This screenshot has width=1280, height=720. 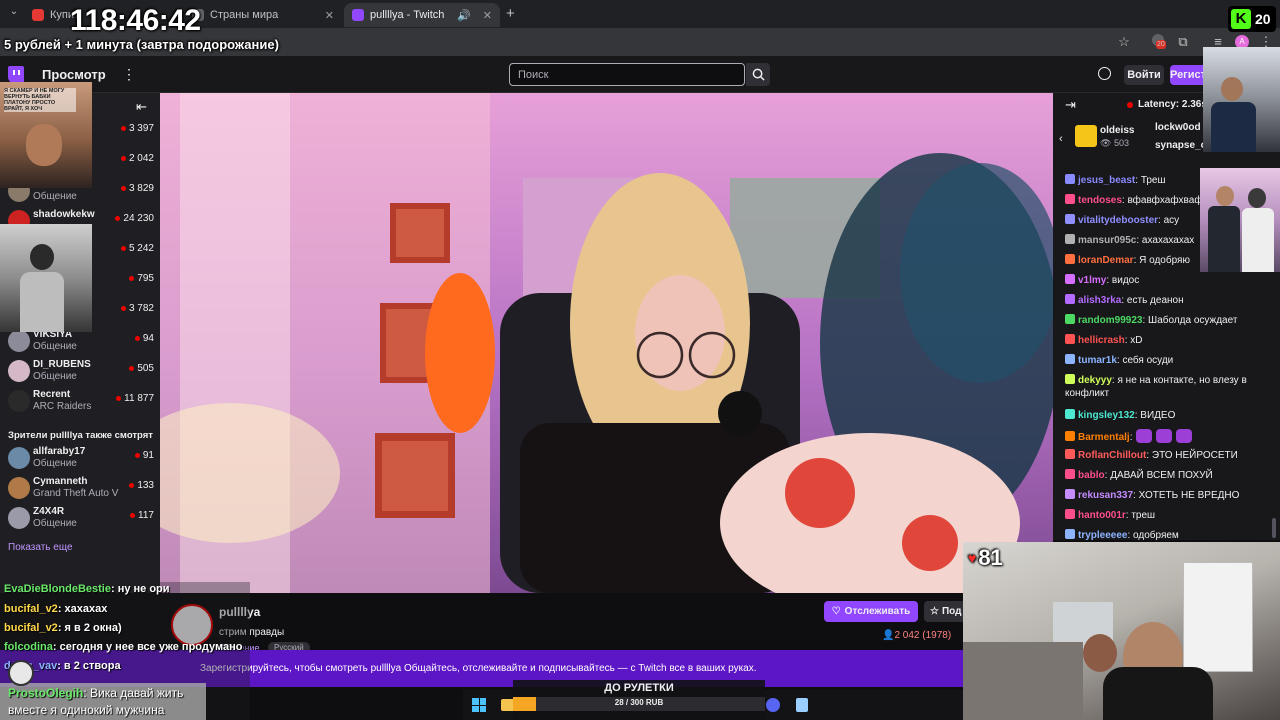 I want to click on sidebar-channel: Cymanneth Grand Theft Auto V 133, so click(x=80, y=489).